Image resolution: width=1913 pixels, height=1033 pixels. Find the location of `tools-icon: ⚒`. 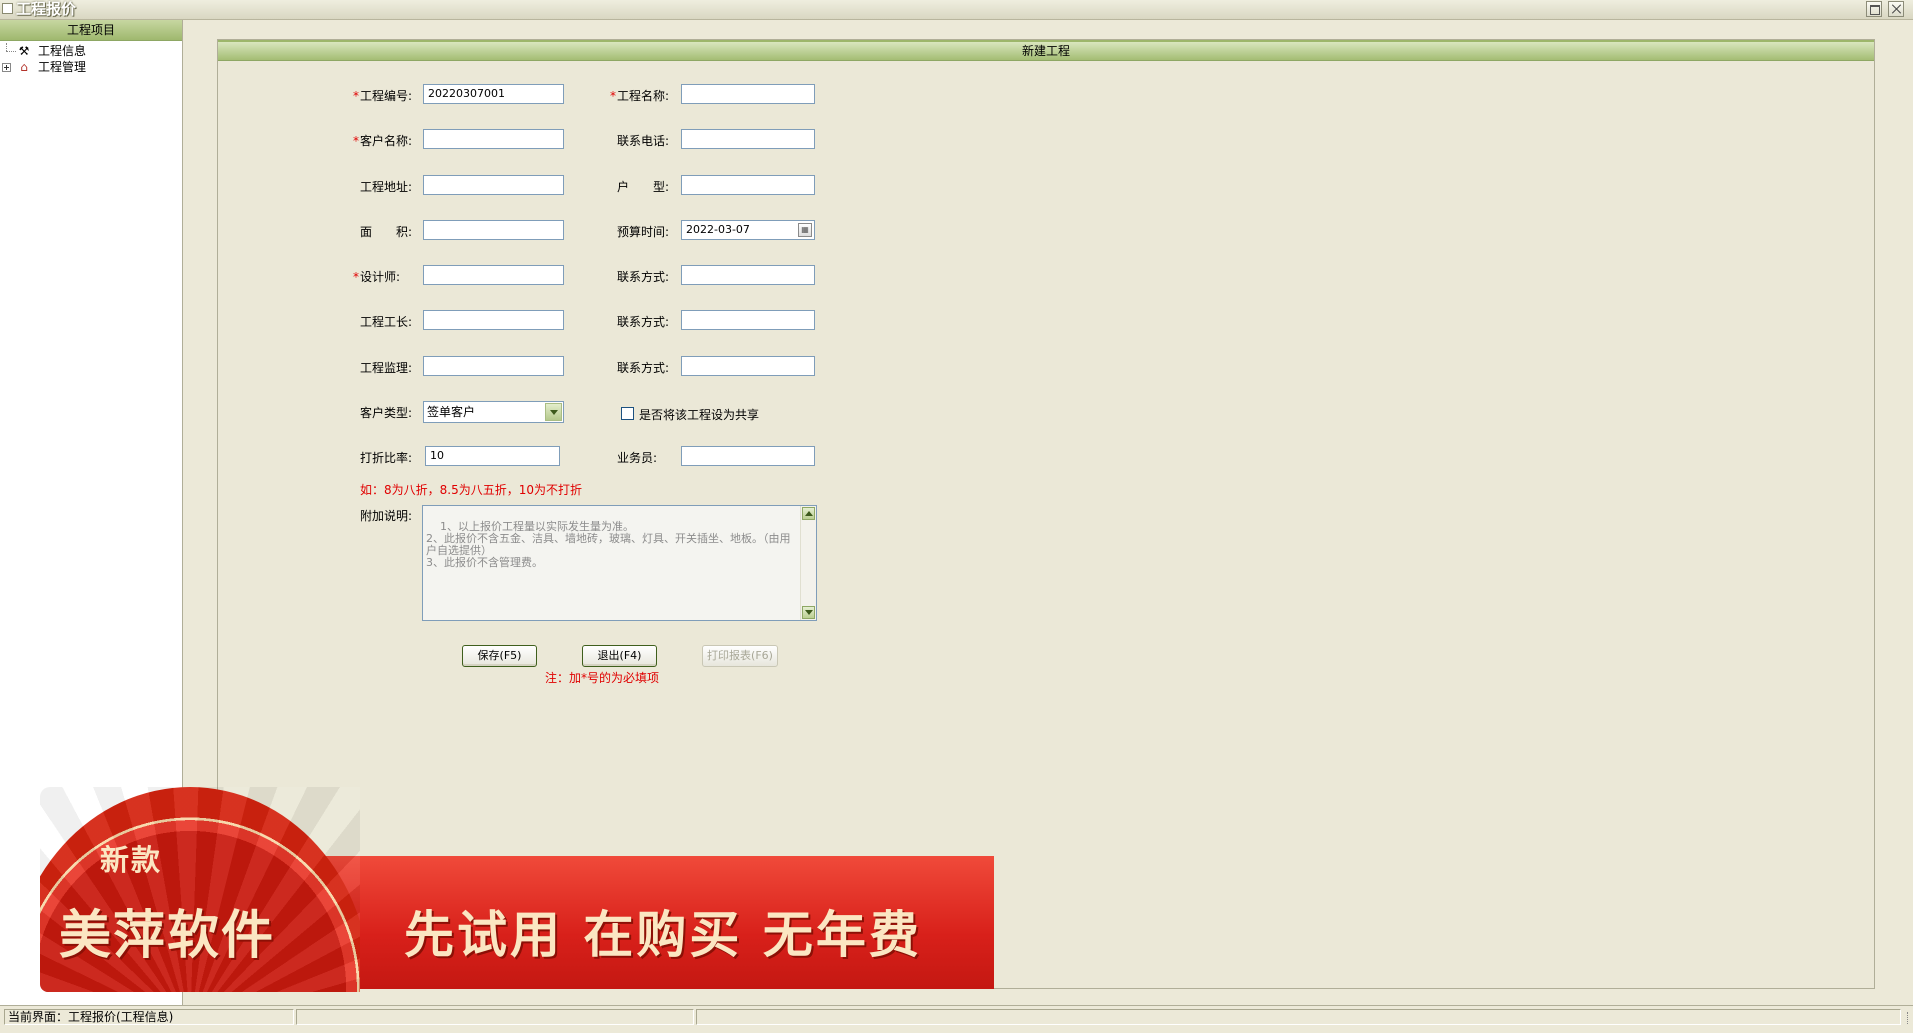

tools-icon: ⚒ is located at coordinates (24, 51).